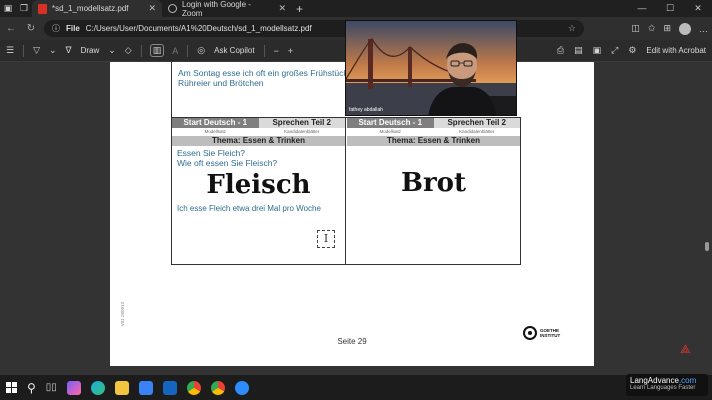  What do you see at coordinates (663, 388) in the screenshot?
I see `brand-tagline: Learn Languages Faster` at bounding box center [663, 388].